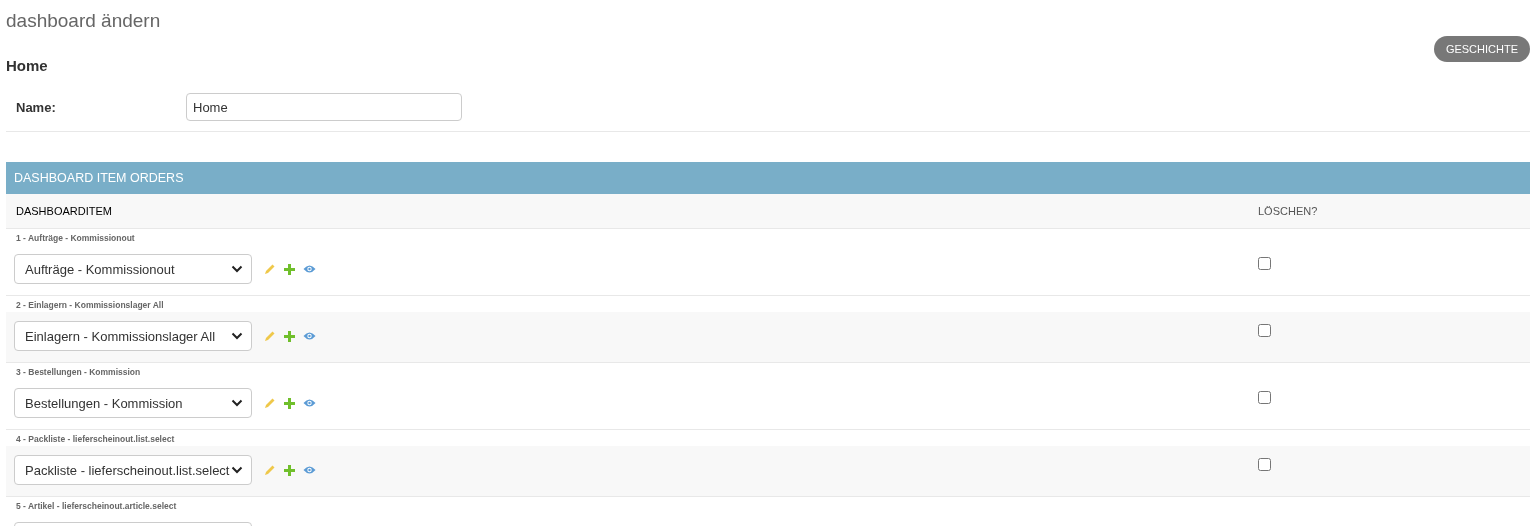  What do you see at coordinates (64, 211) in the screenshot?
I see `column-header: DASHBOARDITEM` at bounding box center [64, 211].